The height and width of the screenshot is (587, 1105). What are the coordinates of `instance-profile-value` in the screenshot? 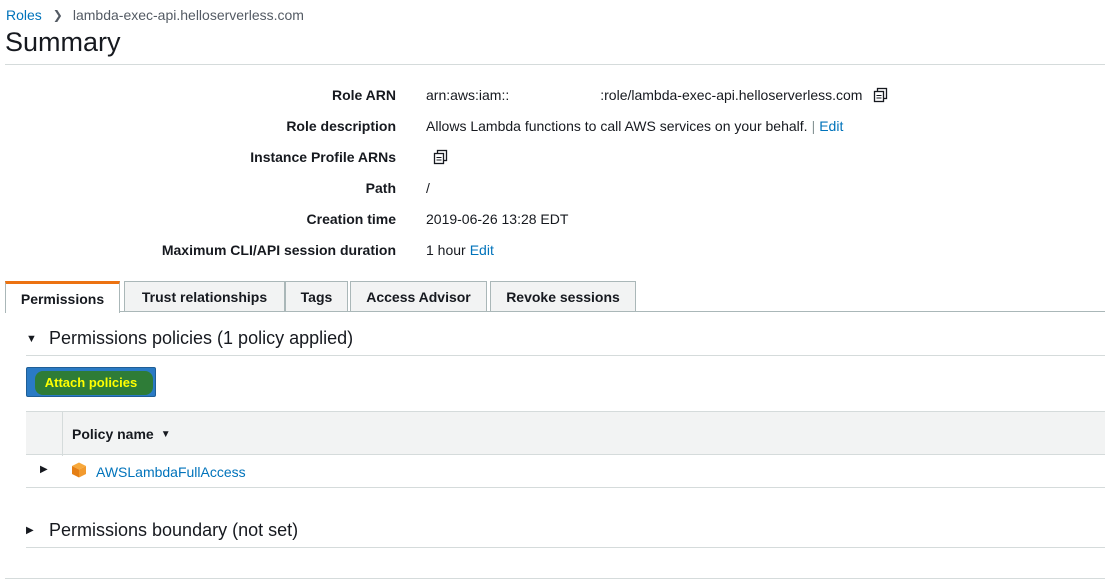 It's located at (441, 157).